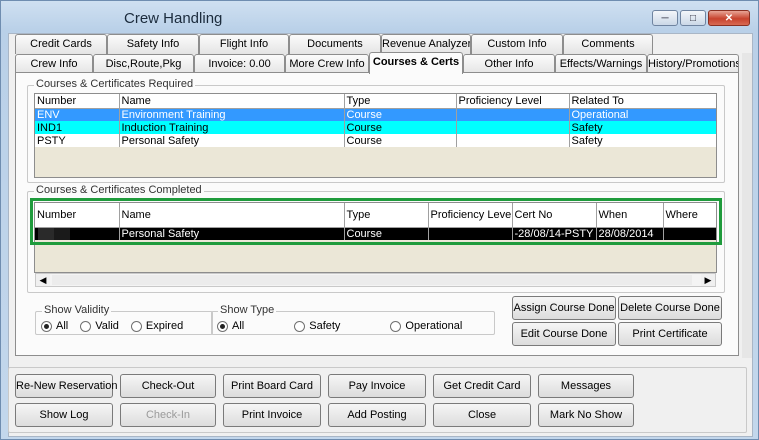  What do you see at coordinates (230, 326) in the screenshot?
I see `type-all-radio: All` at bounding box center [230, 326].